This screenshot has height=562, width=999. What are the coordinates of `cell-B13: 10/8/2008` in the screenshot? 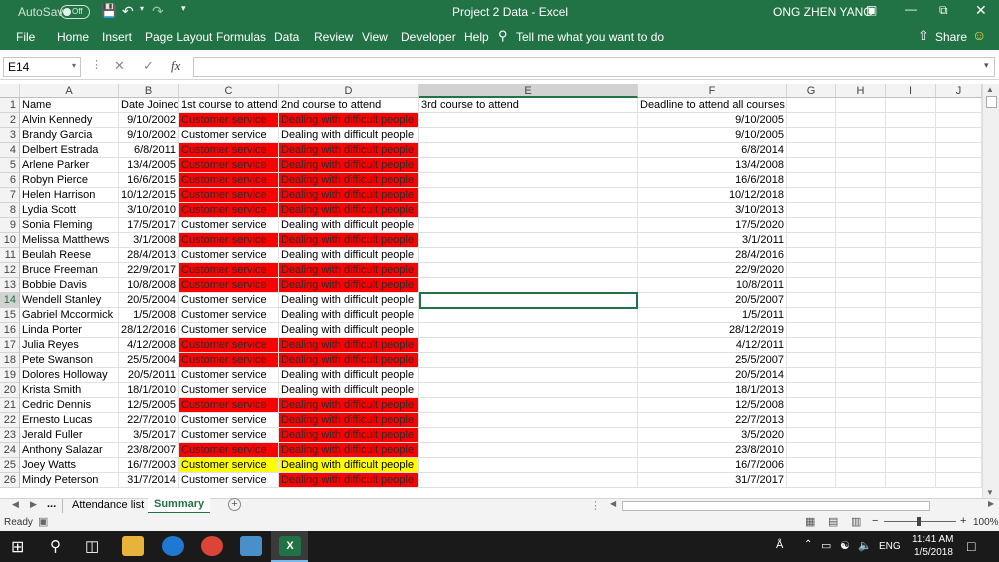 It's located at (149, 285).